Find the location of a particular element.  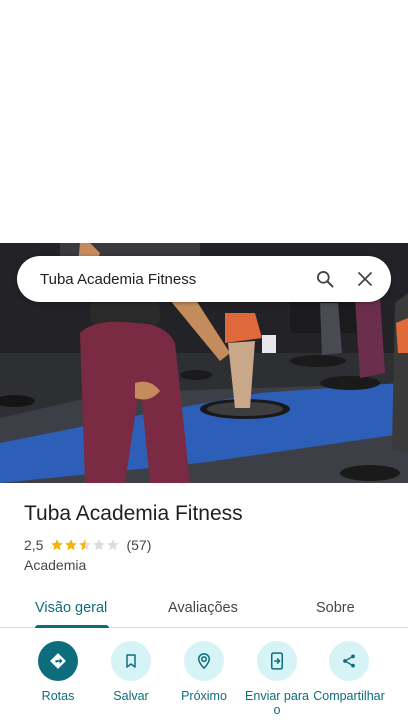

nearby-button: Próximo is located at coordinates (204, 672).